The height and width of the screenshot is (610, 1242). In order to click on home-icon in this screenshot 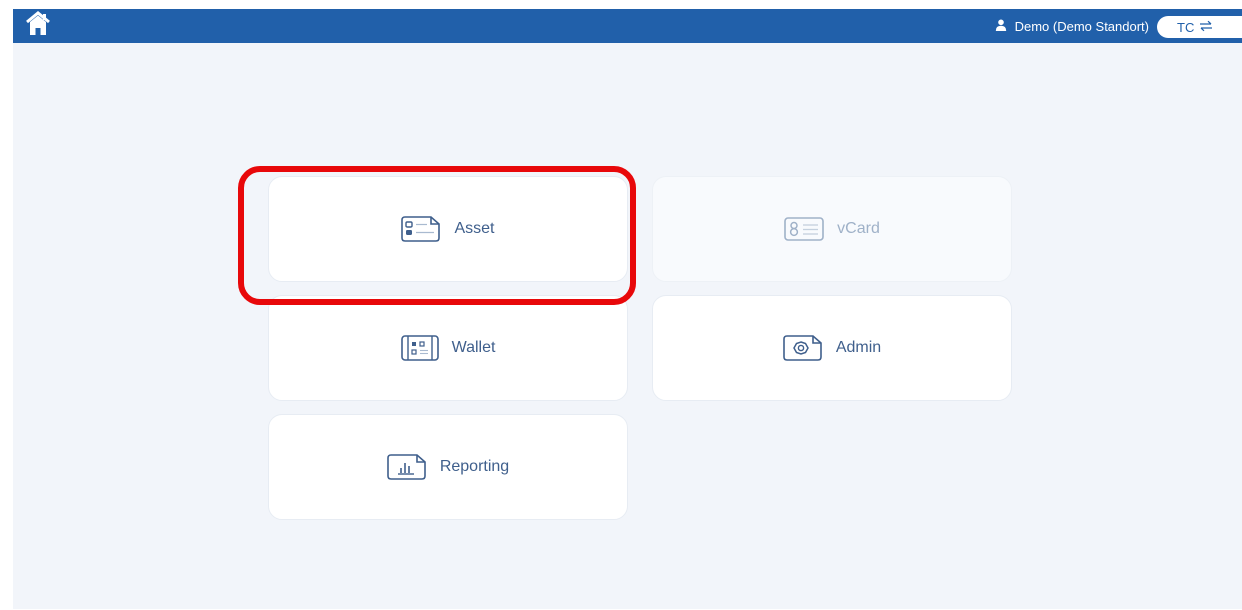, I will do `click(38, 26)`.